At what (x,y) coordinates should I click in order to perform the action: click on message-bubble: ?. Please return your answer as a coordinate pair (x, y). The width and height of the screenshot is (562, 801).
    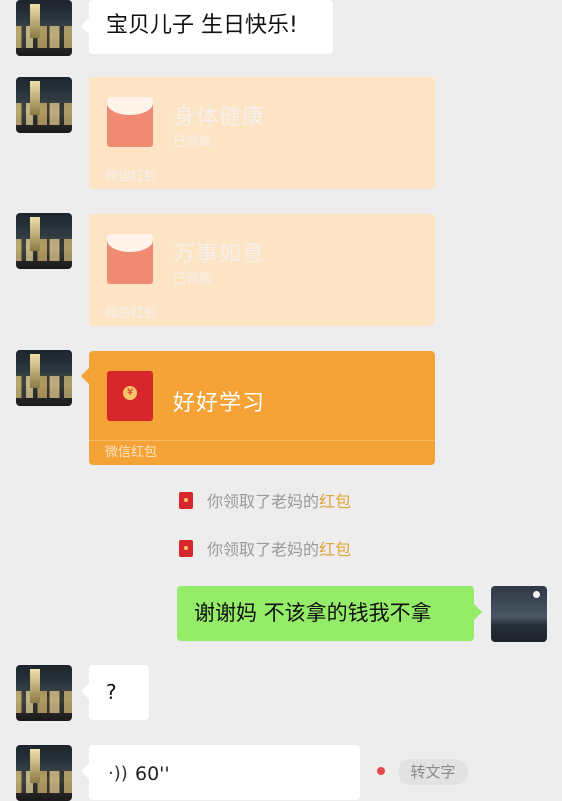
    Looking at the image, I should click on (115, 692).